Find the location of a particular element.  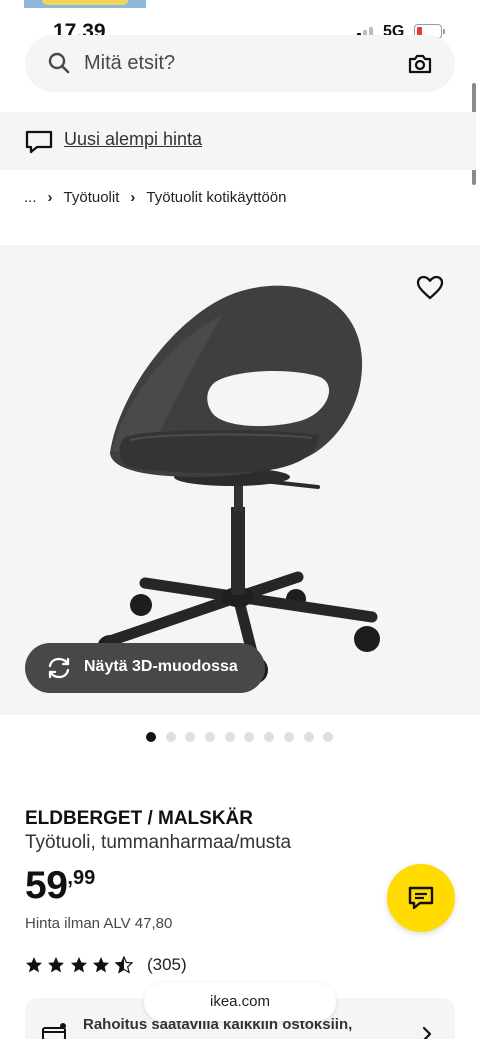

product-rating: (305) is located at coordinates (106, 965).